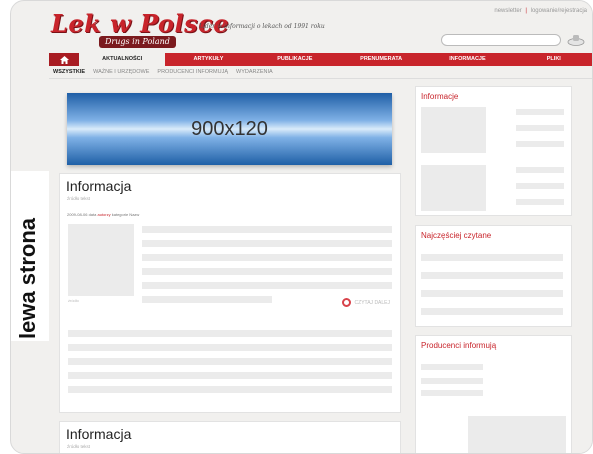 The height and width of the screenshot is (454, 593). Describe the element at coordinates (208, 59) in the screenshot. I see `nav-artykuly: ARTYKUŁY` at that location.